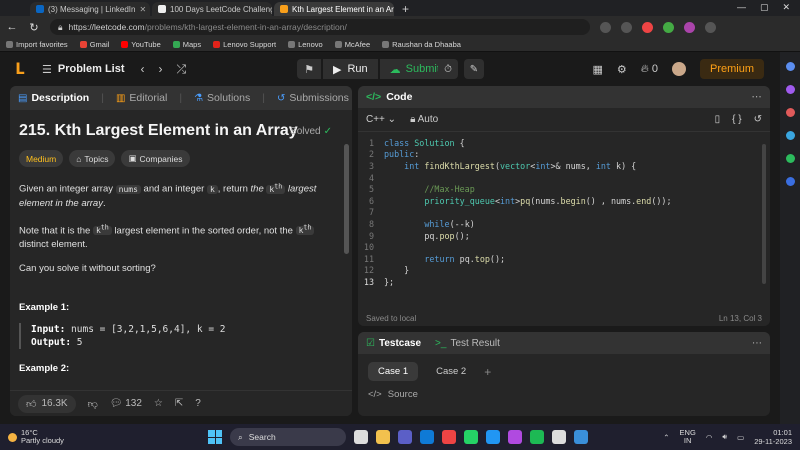 This screenshot has width=800, height=450. I want to click on vscode-icon, so click(581, 437).